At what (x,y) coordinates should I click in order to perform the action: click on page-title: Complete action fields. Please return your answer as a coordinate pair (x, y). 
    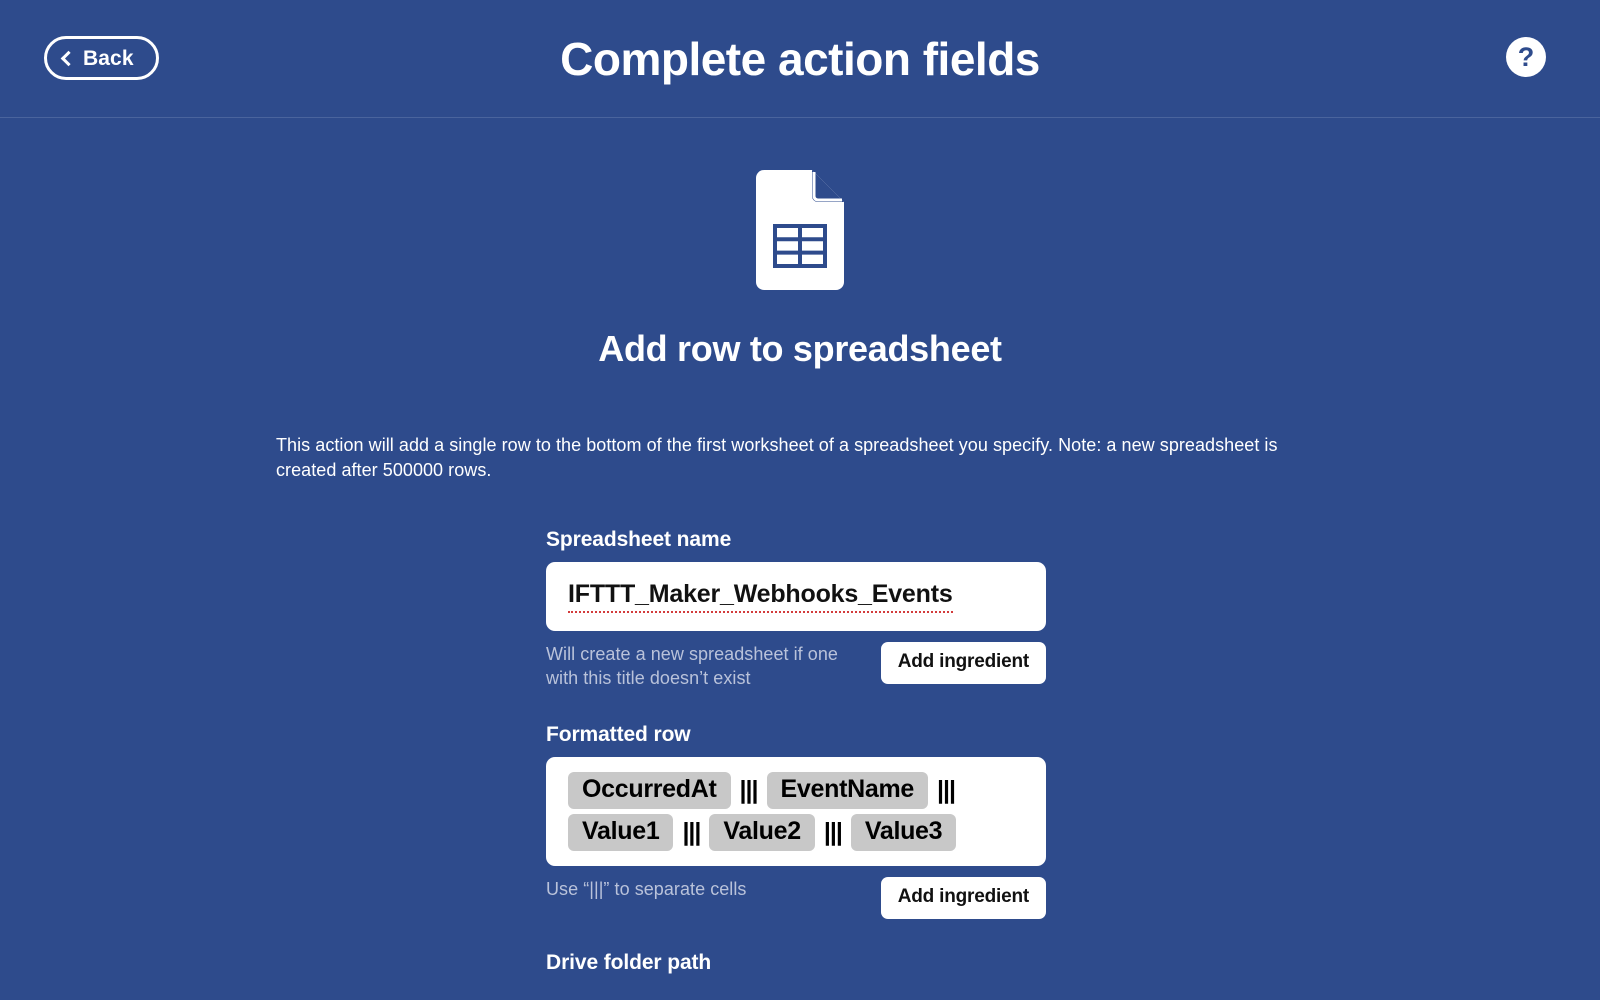
    Looking at the image, I should click on (800, 59).